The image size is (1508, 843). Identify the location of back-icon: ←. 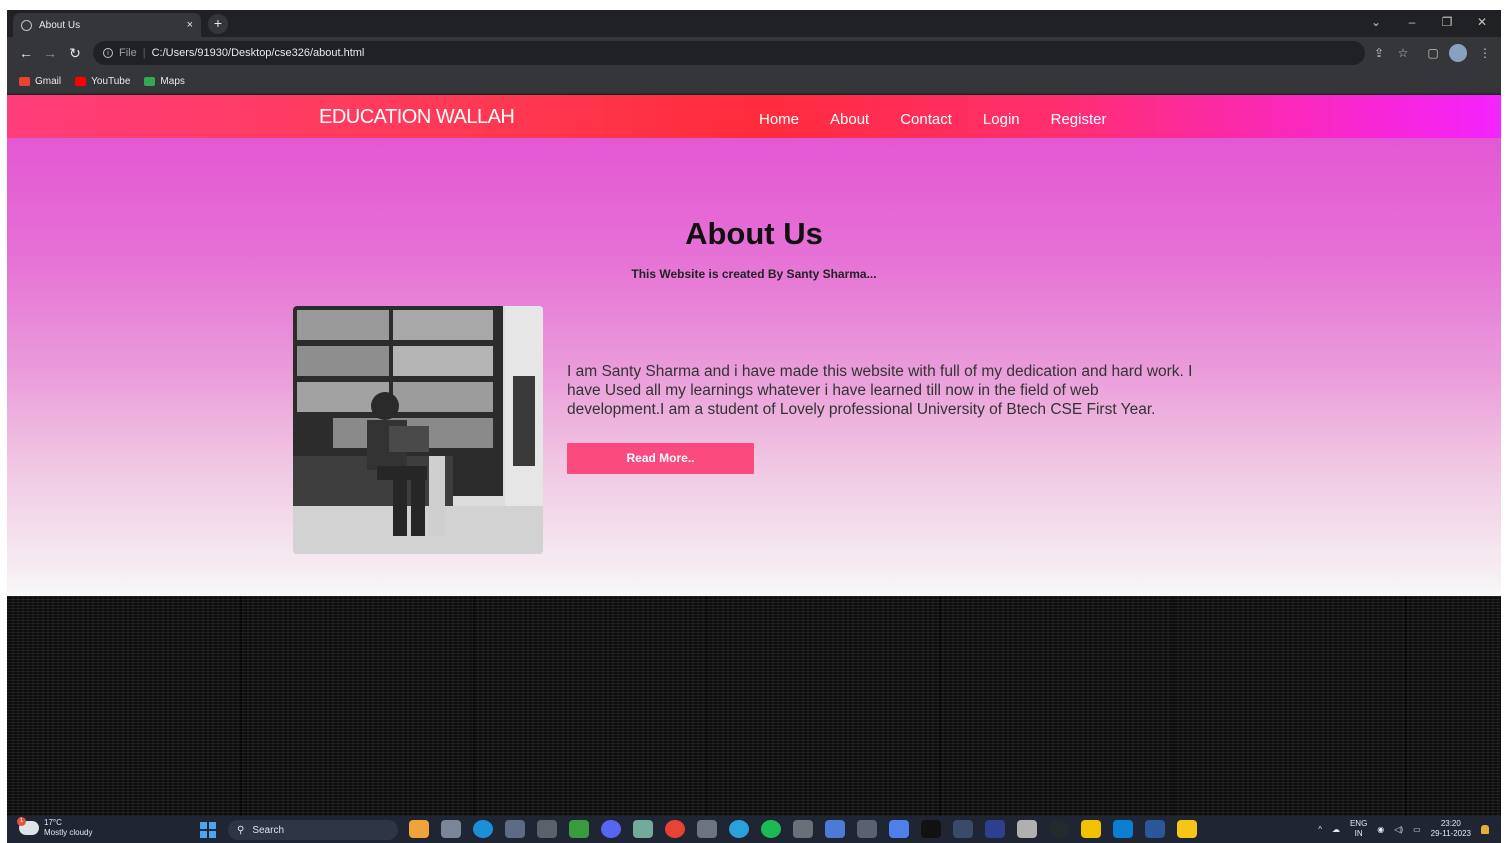
(26, 53).